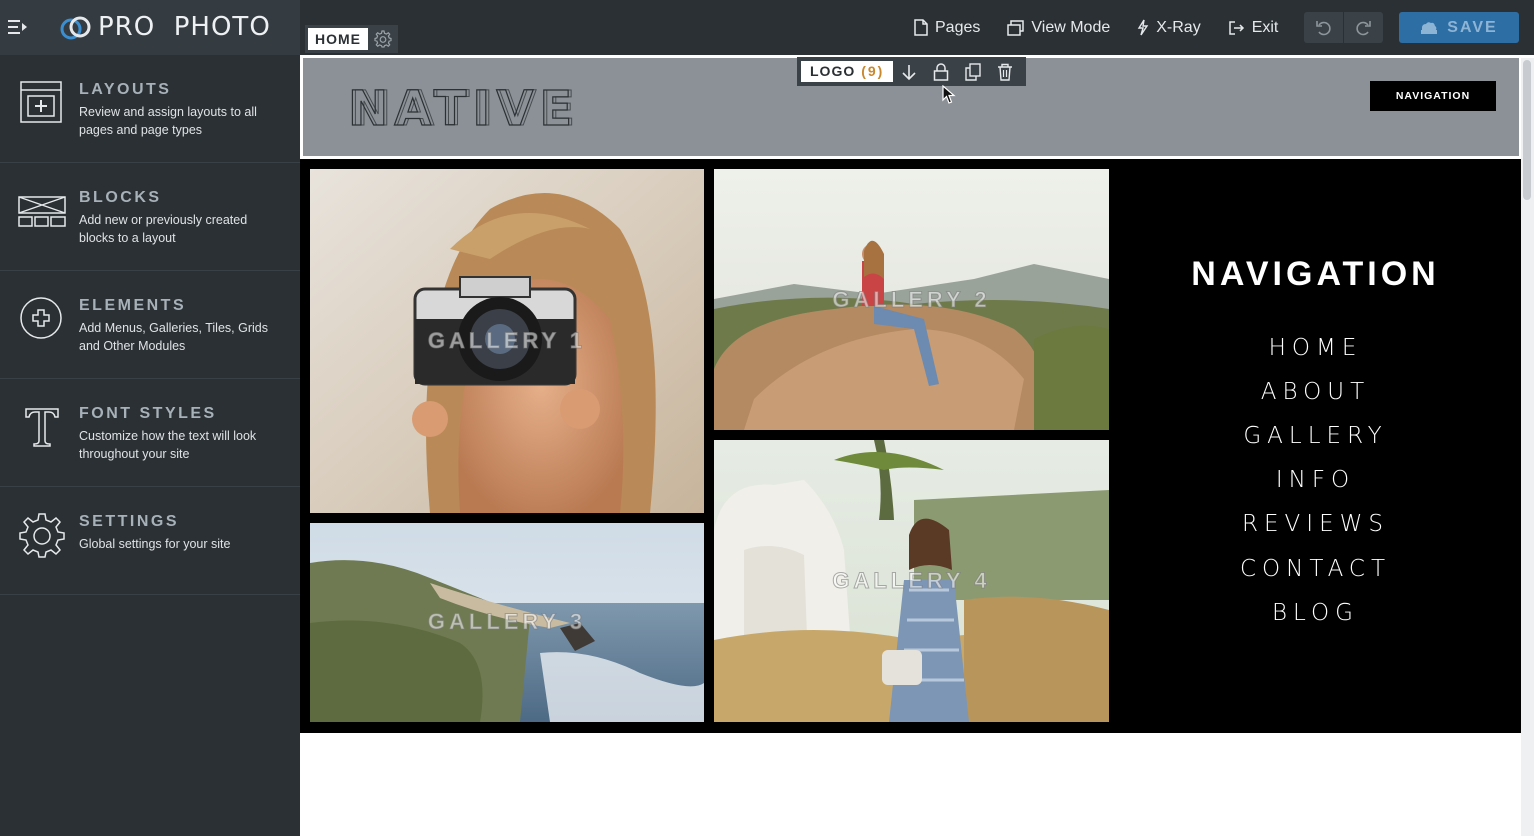 The image size is (1534, 836). I want to click on navigation-toggle-button: NAVIGATION, so click(1433, 96).